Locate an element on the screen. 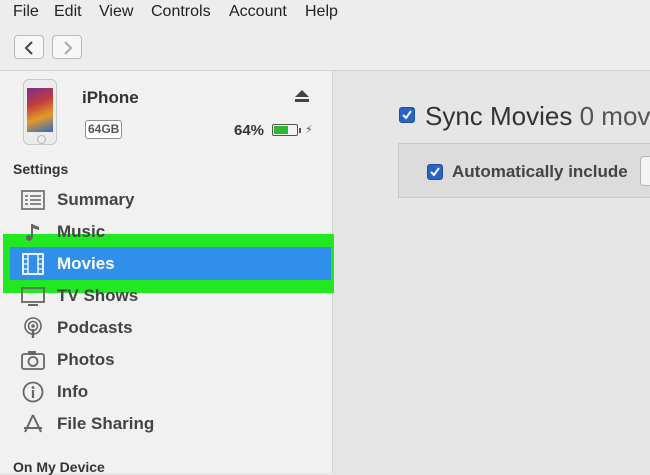 Image resolution: width=650 pixels, height=475 pixels. sync-movies-heading: Sync Movies 0 mov is located at coordinates (537, 116).